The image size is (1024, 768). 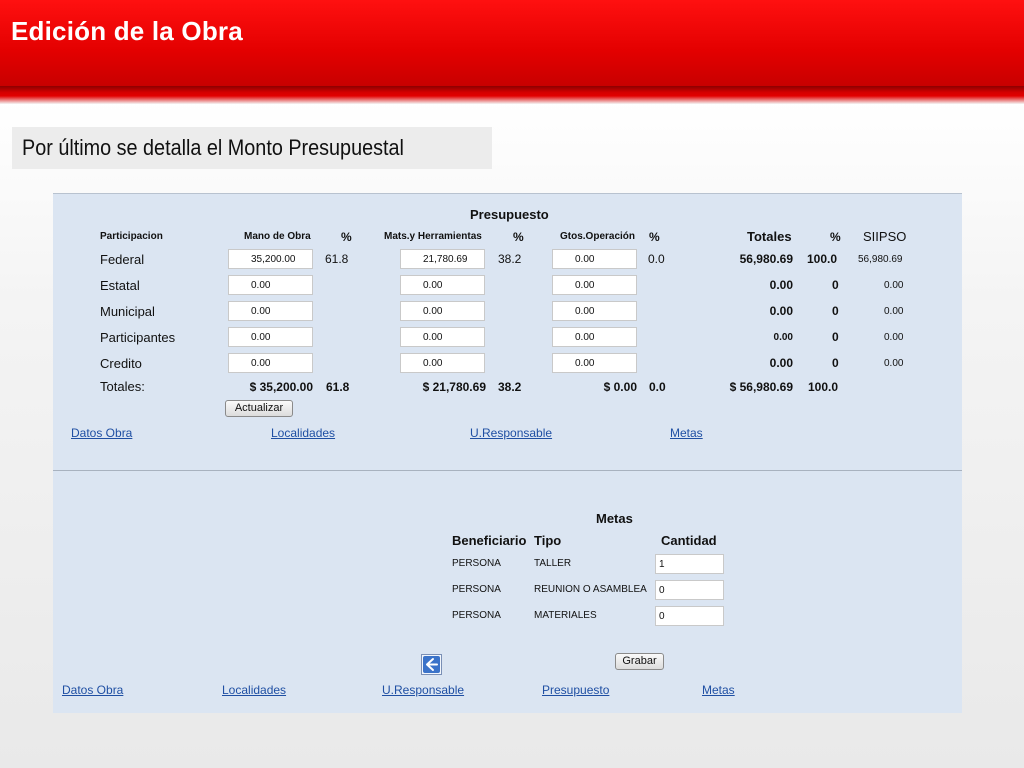 I want to click on federal-gtos-input, so click(x=594, y=259).